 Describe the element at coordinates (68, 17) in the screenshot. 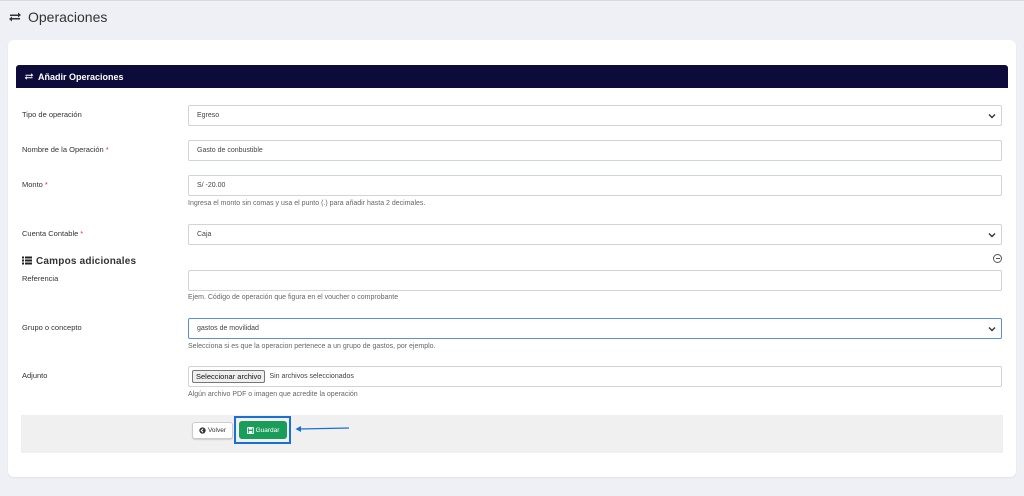

I see `page-title: Operaciones` at that location.